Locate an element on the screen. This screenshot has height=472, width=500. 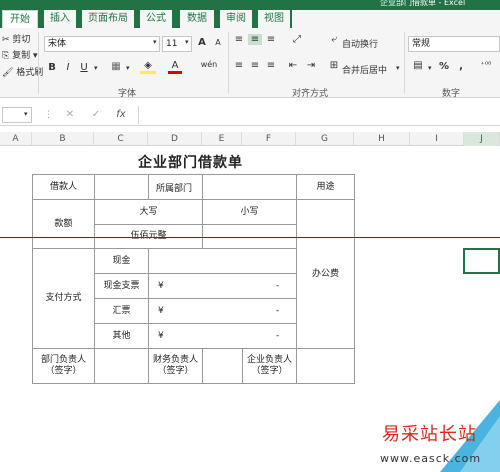
increase-indent-icon: ⇥ is located at coordinates (311, 65).